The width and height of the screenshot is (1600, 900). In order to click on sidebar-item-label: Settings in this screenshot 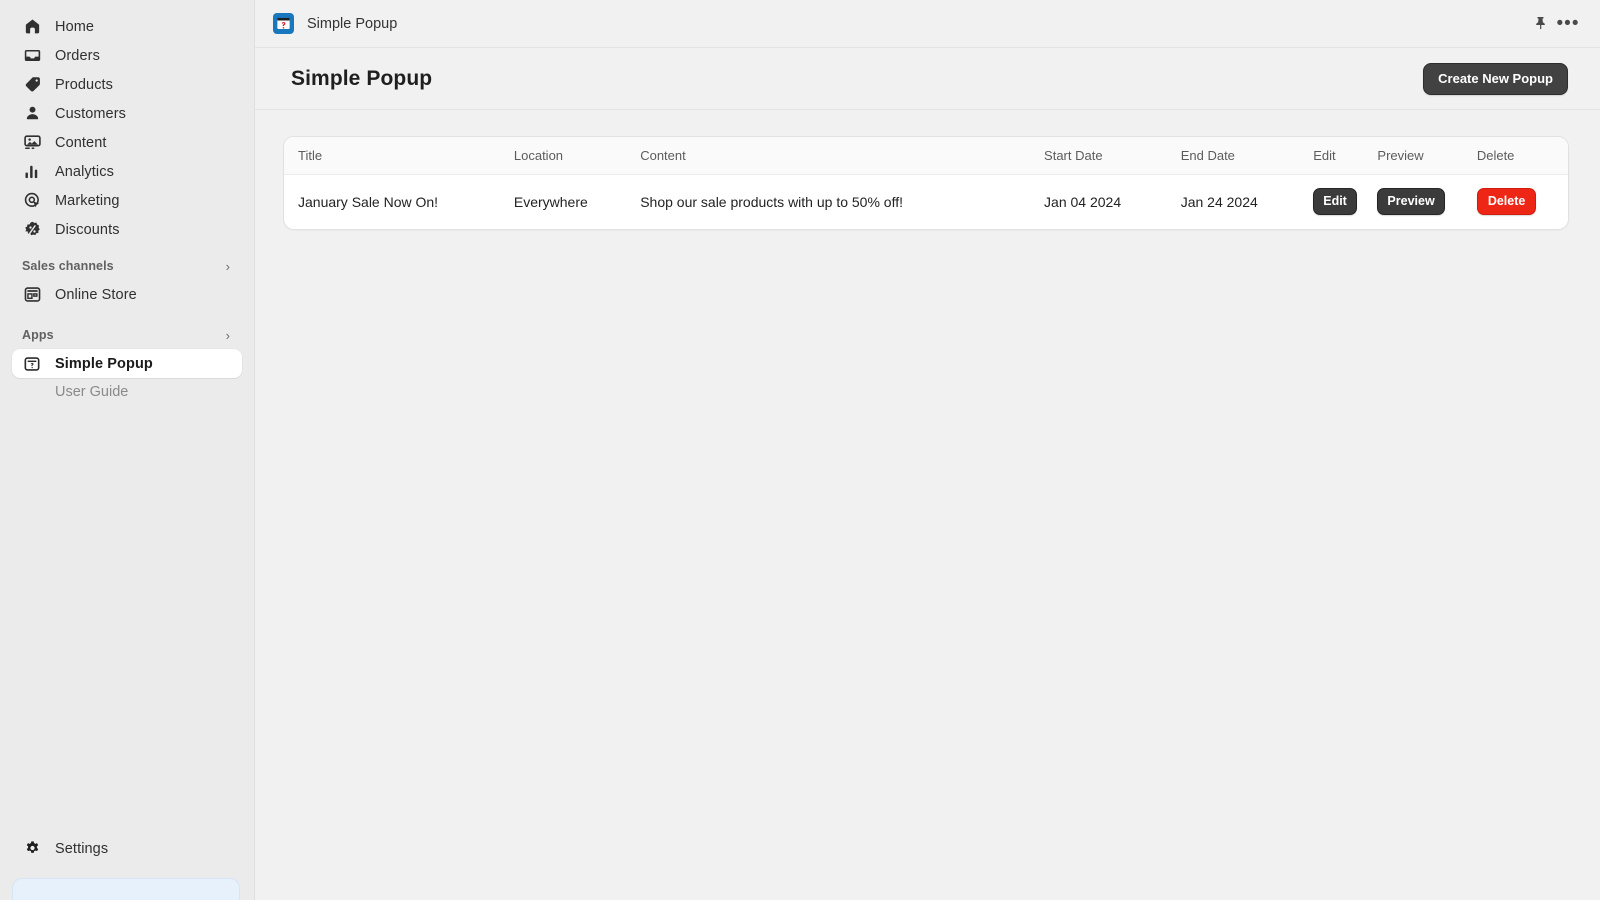, I will do `click(82, 848)`.